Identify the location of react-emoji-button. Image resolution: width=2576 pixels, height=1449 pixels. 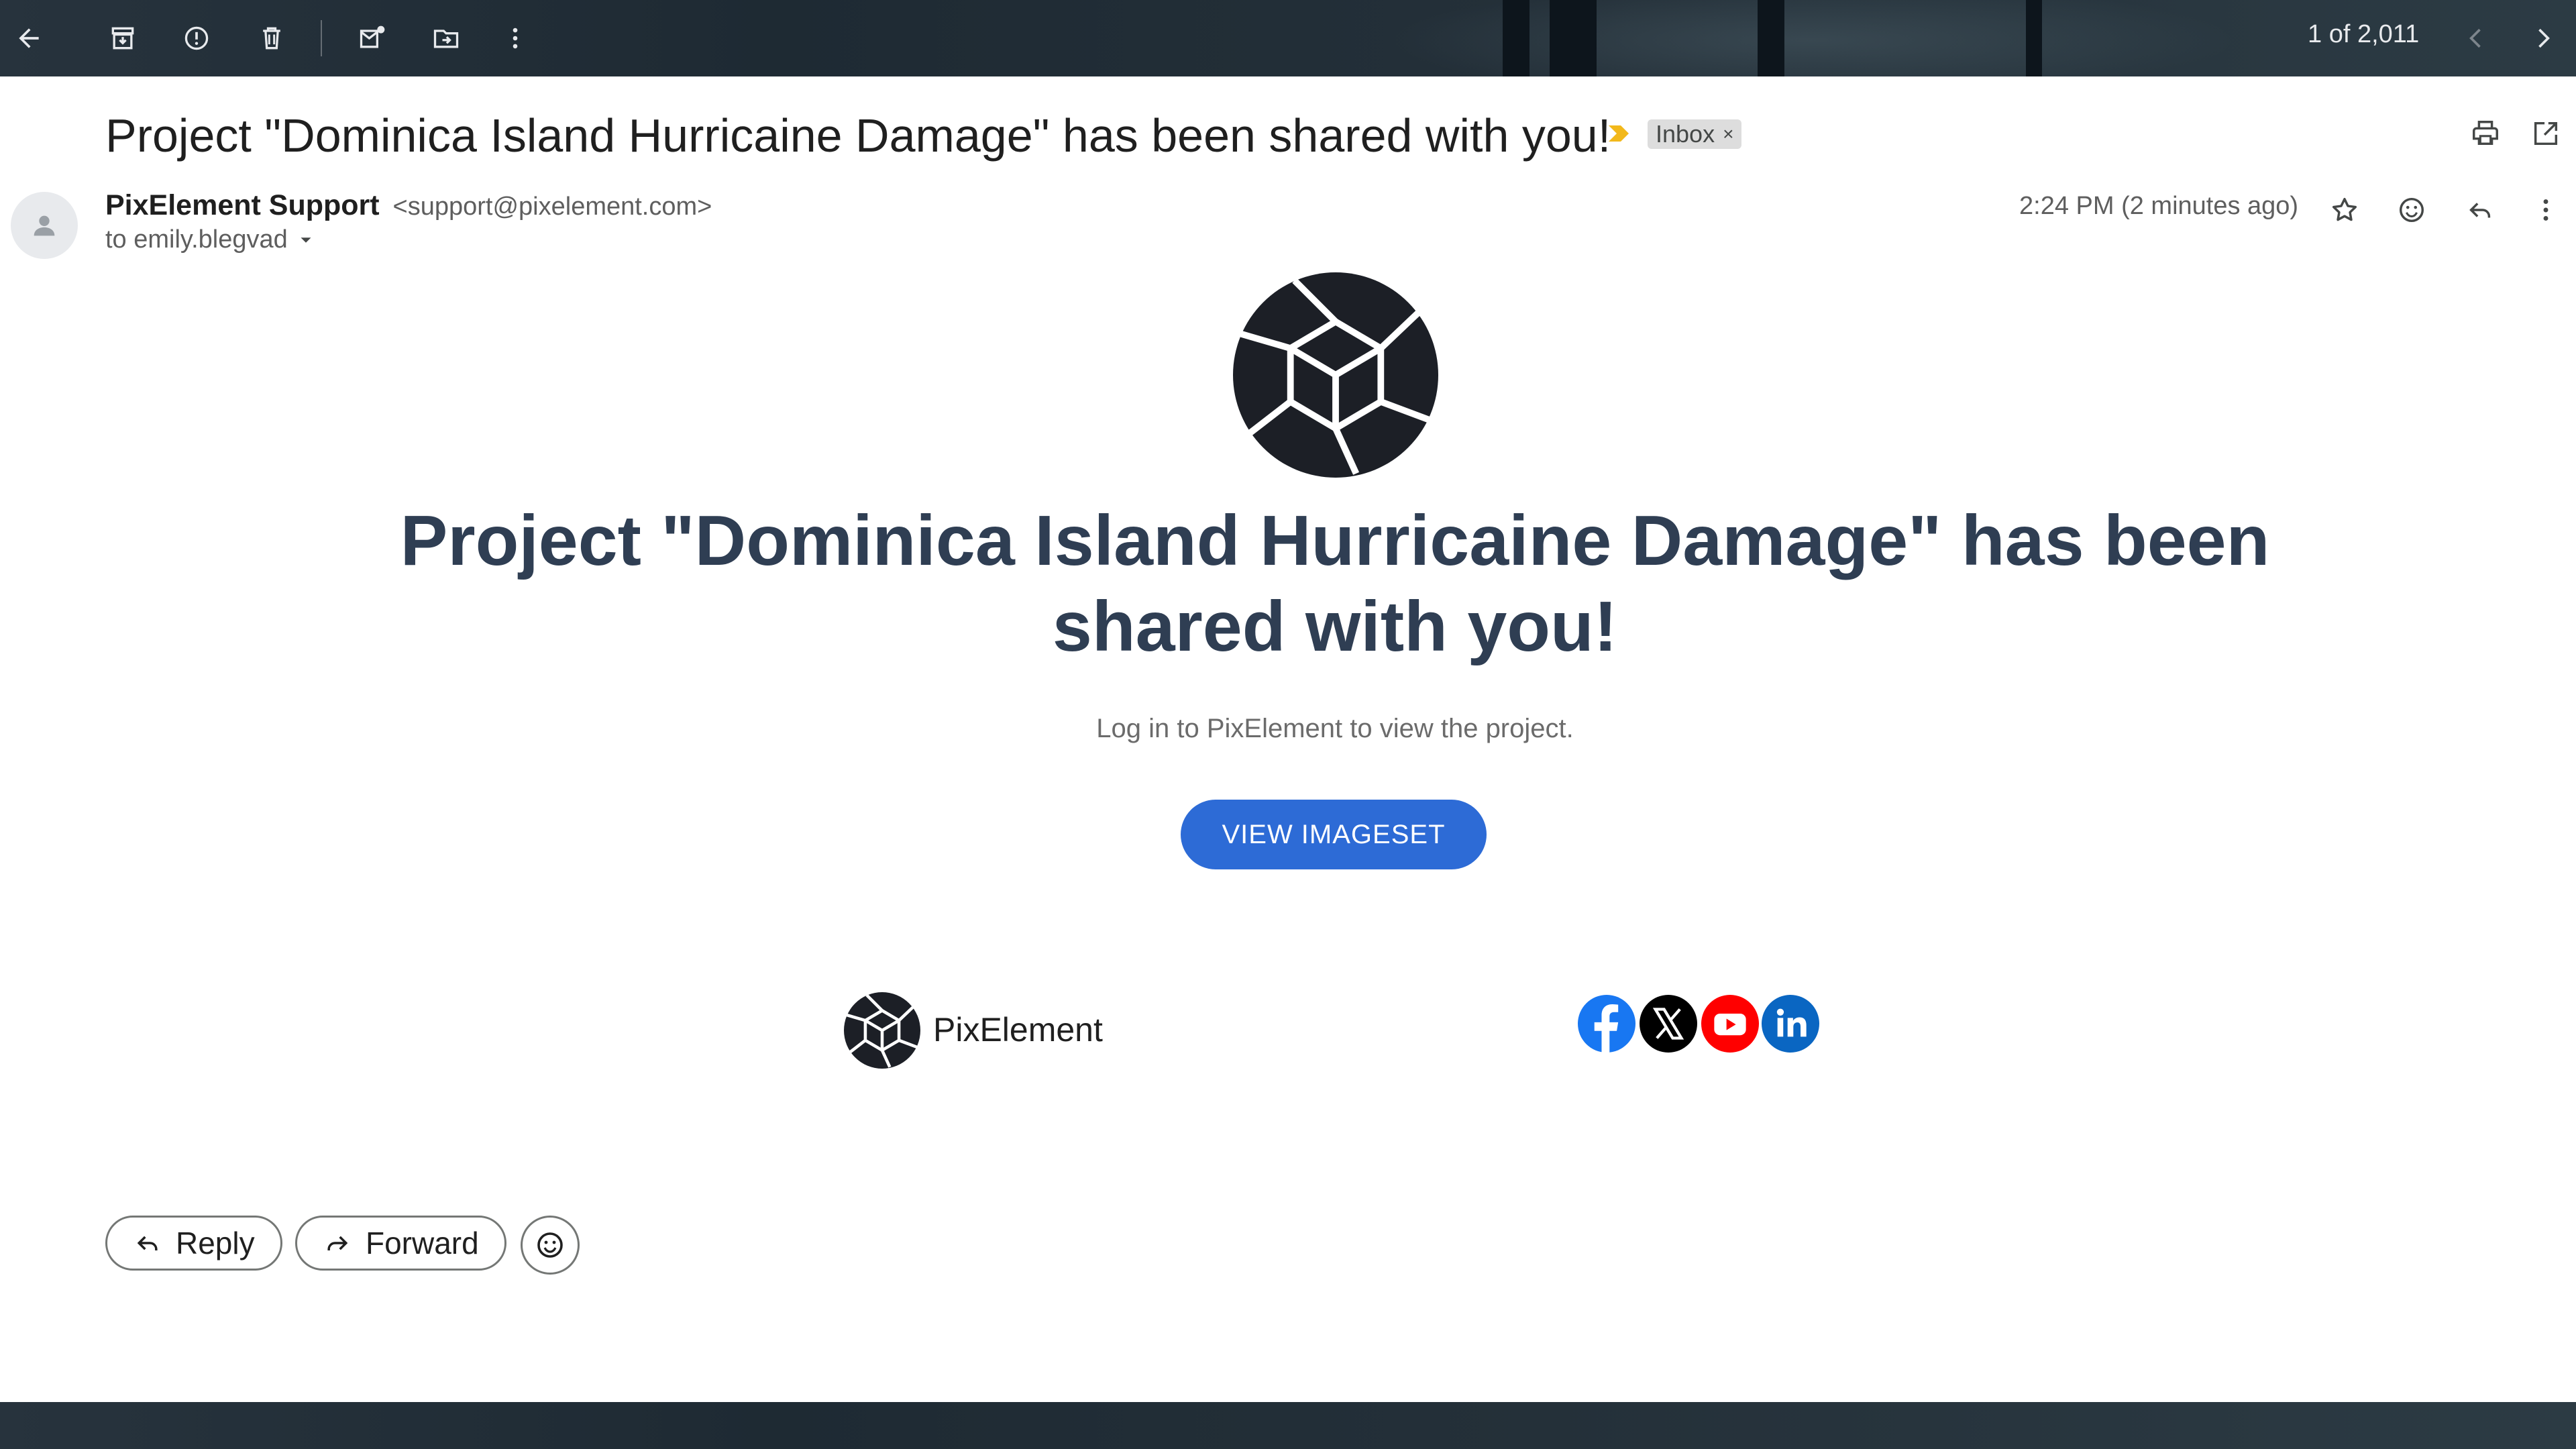
(550, 1245).